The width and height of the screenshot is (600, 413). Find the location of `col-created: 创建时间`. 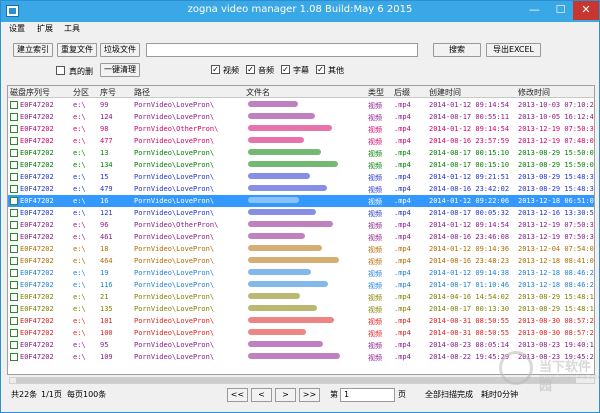

col-created: 创建时间 is located at coordinates (445, 92).